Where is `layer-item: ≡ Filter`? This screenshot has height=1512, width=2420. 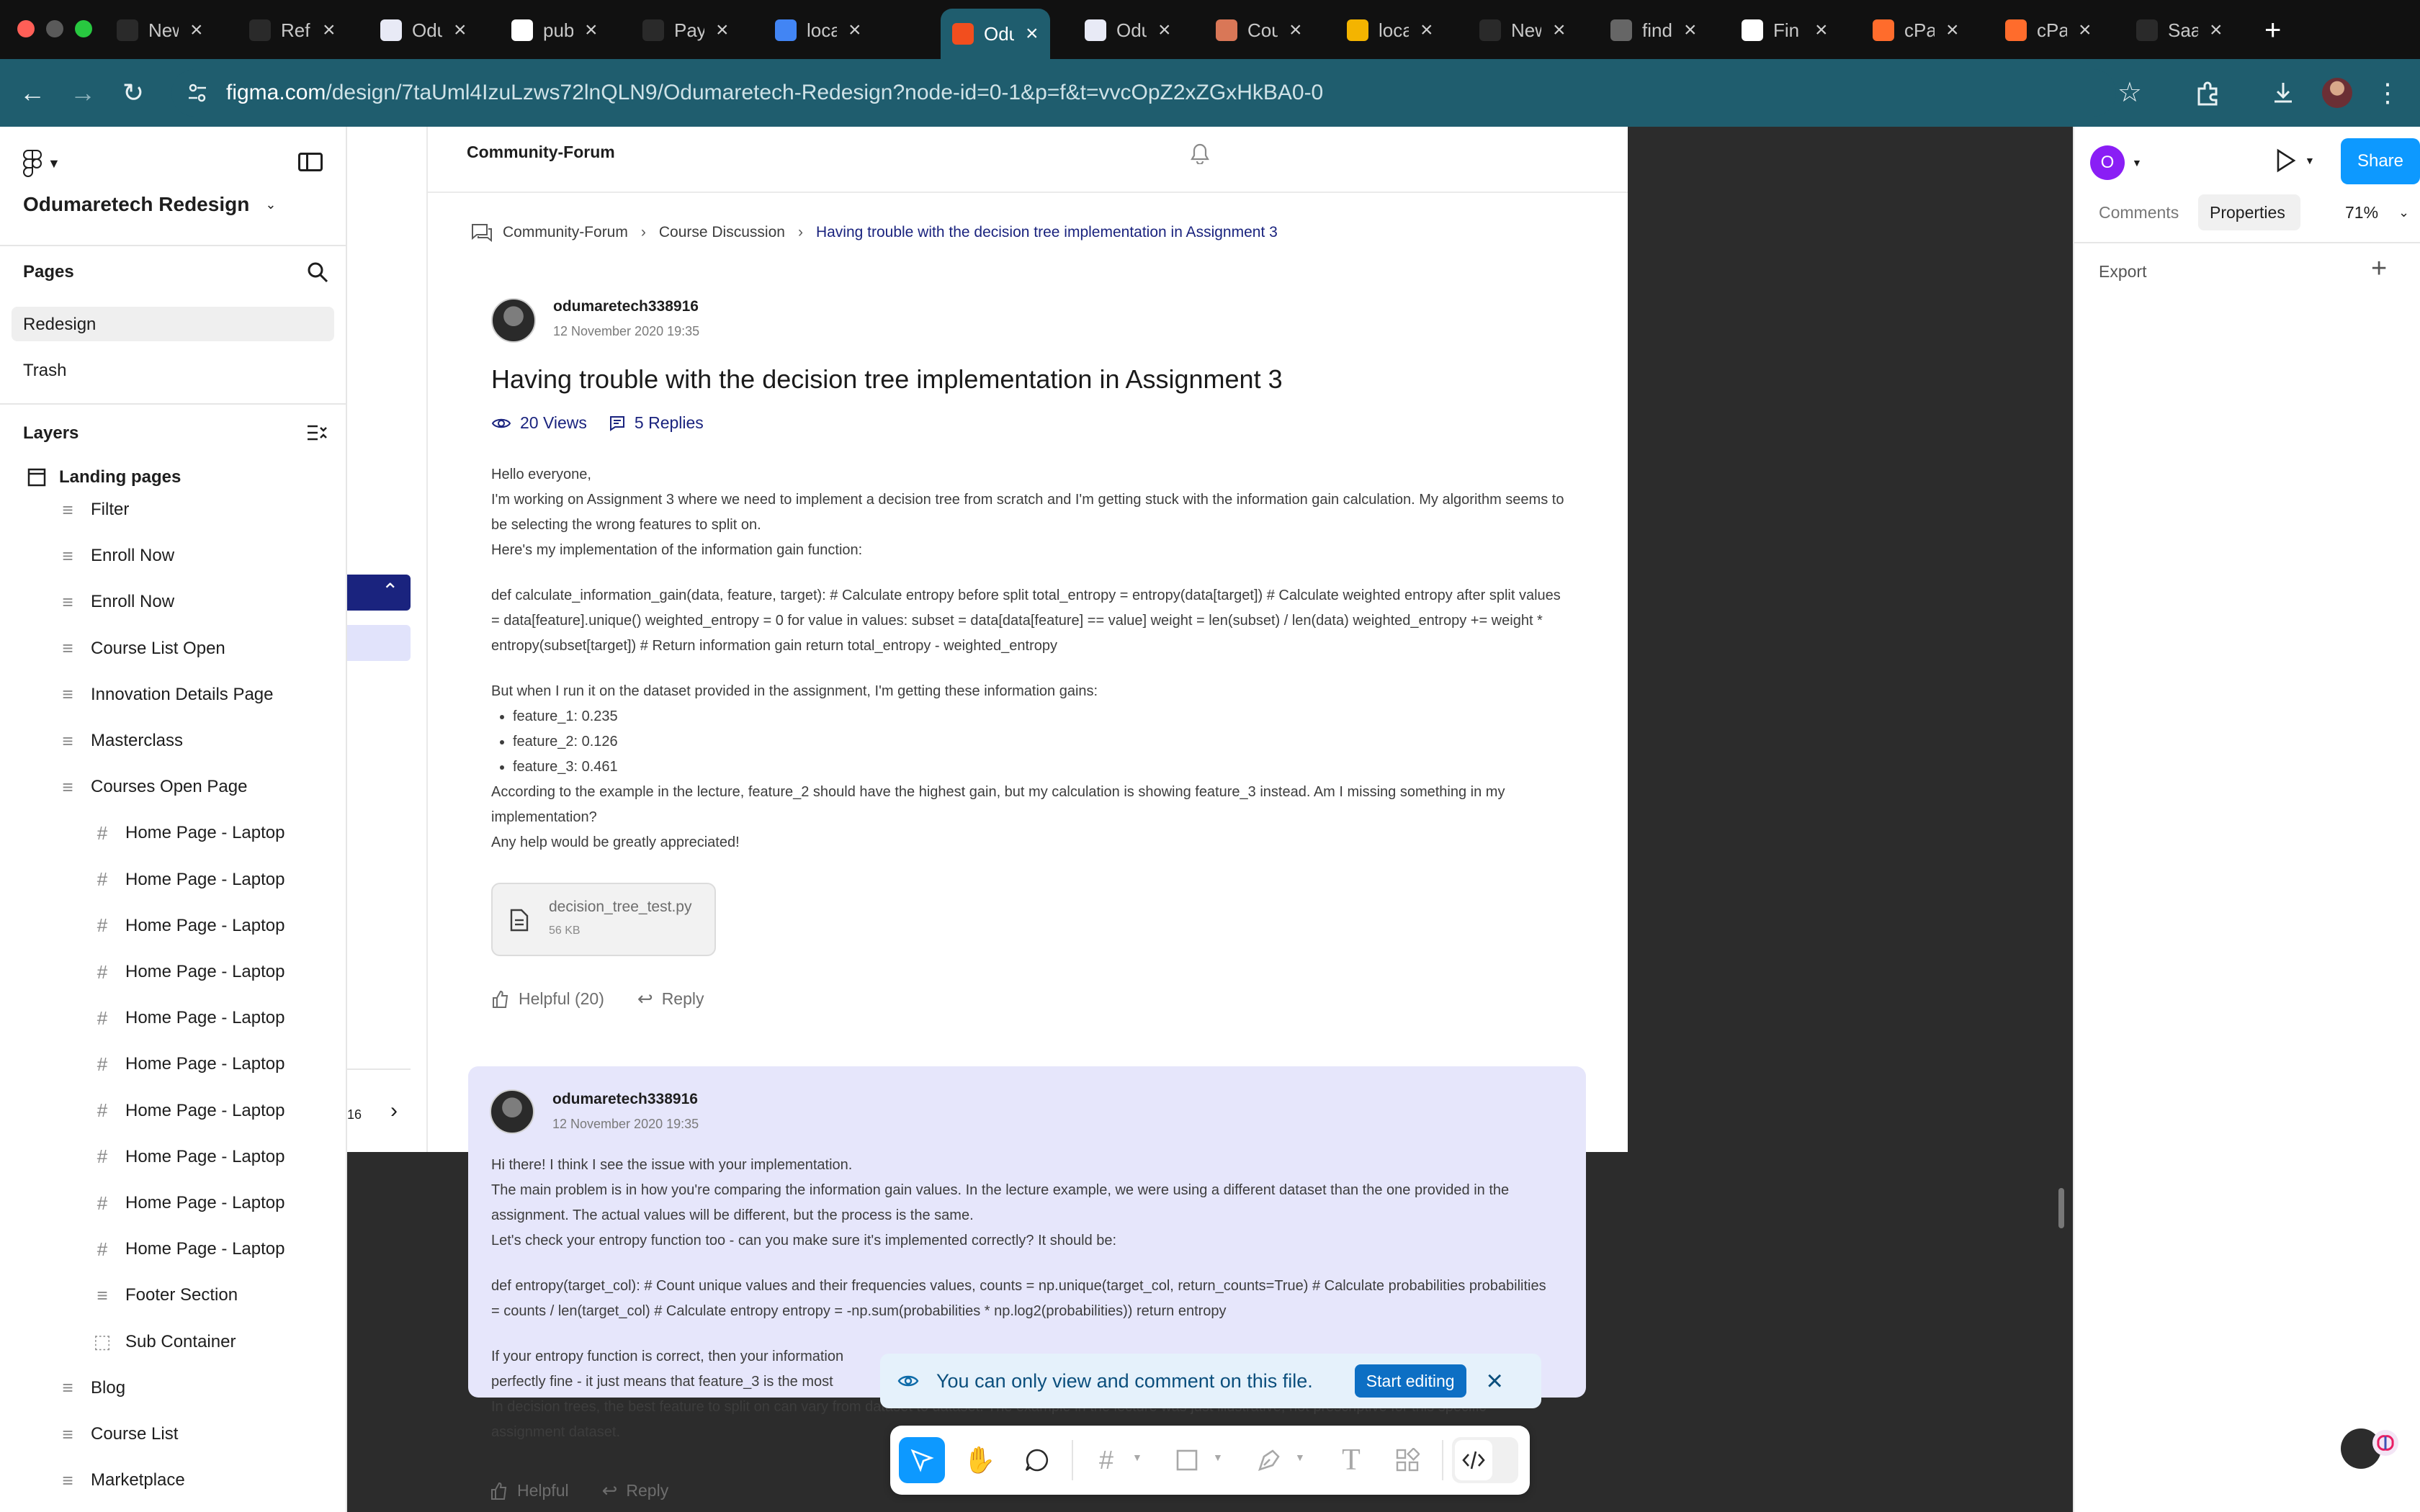
layer-item: ≡ Filter is located at coordinates (93, 509).